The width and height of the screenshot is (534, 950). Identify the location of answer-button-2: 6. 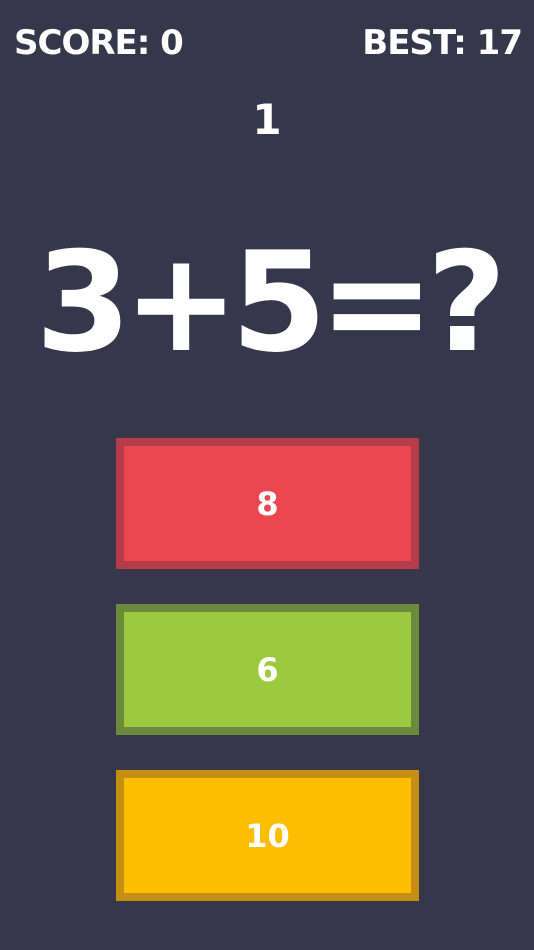
(267, 669).